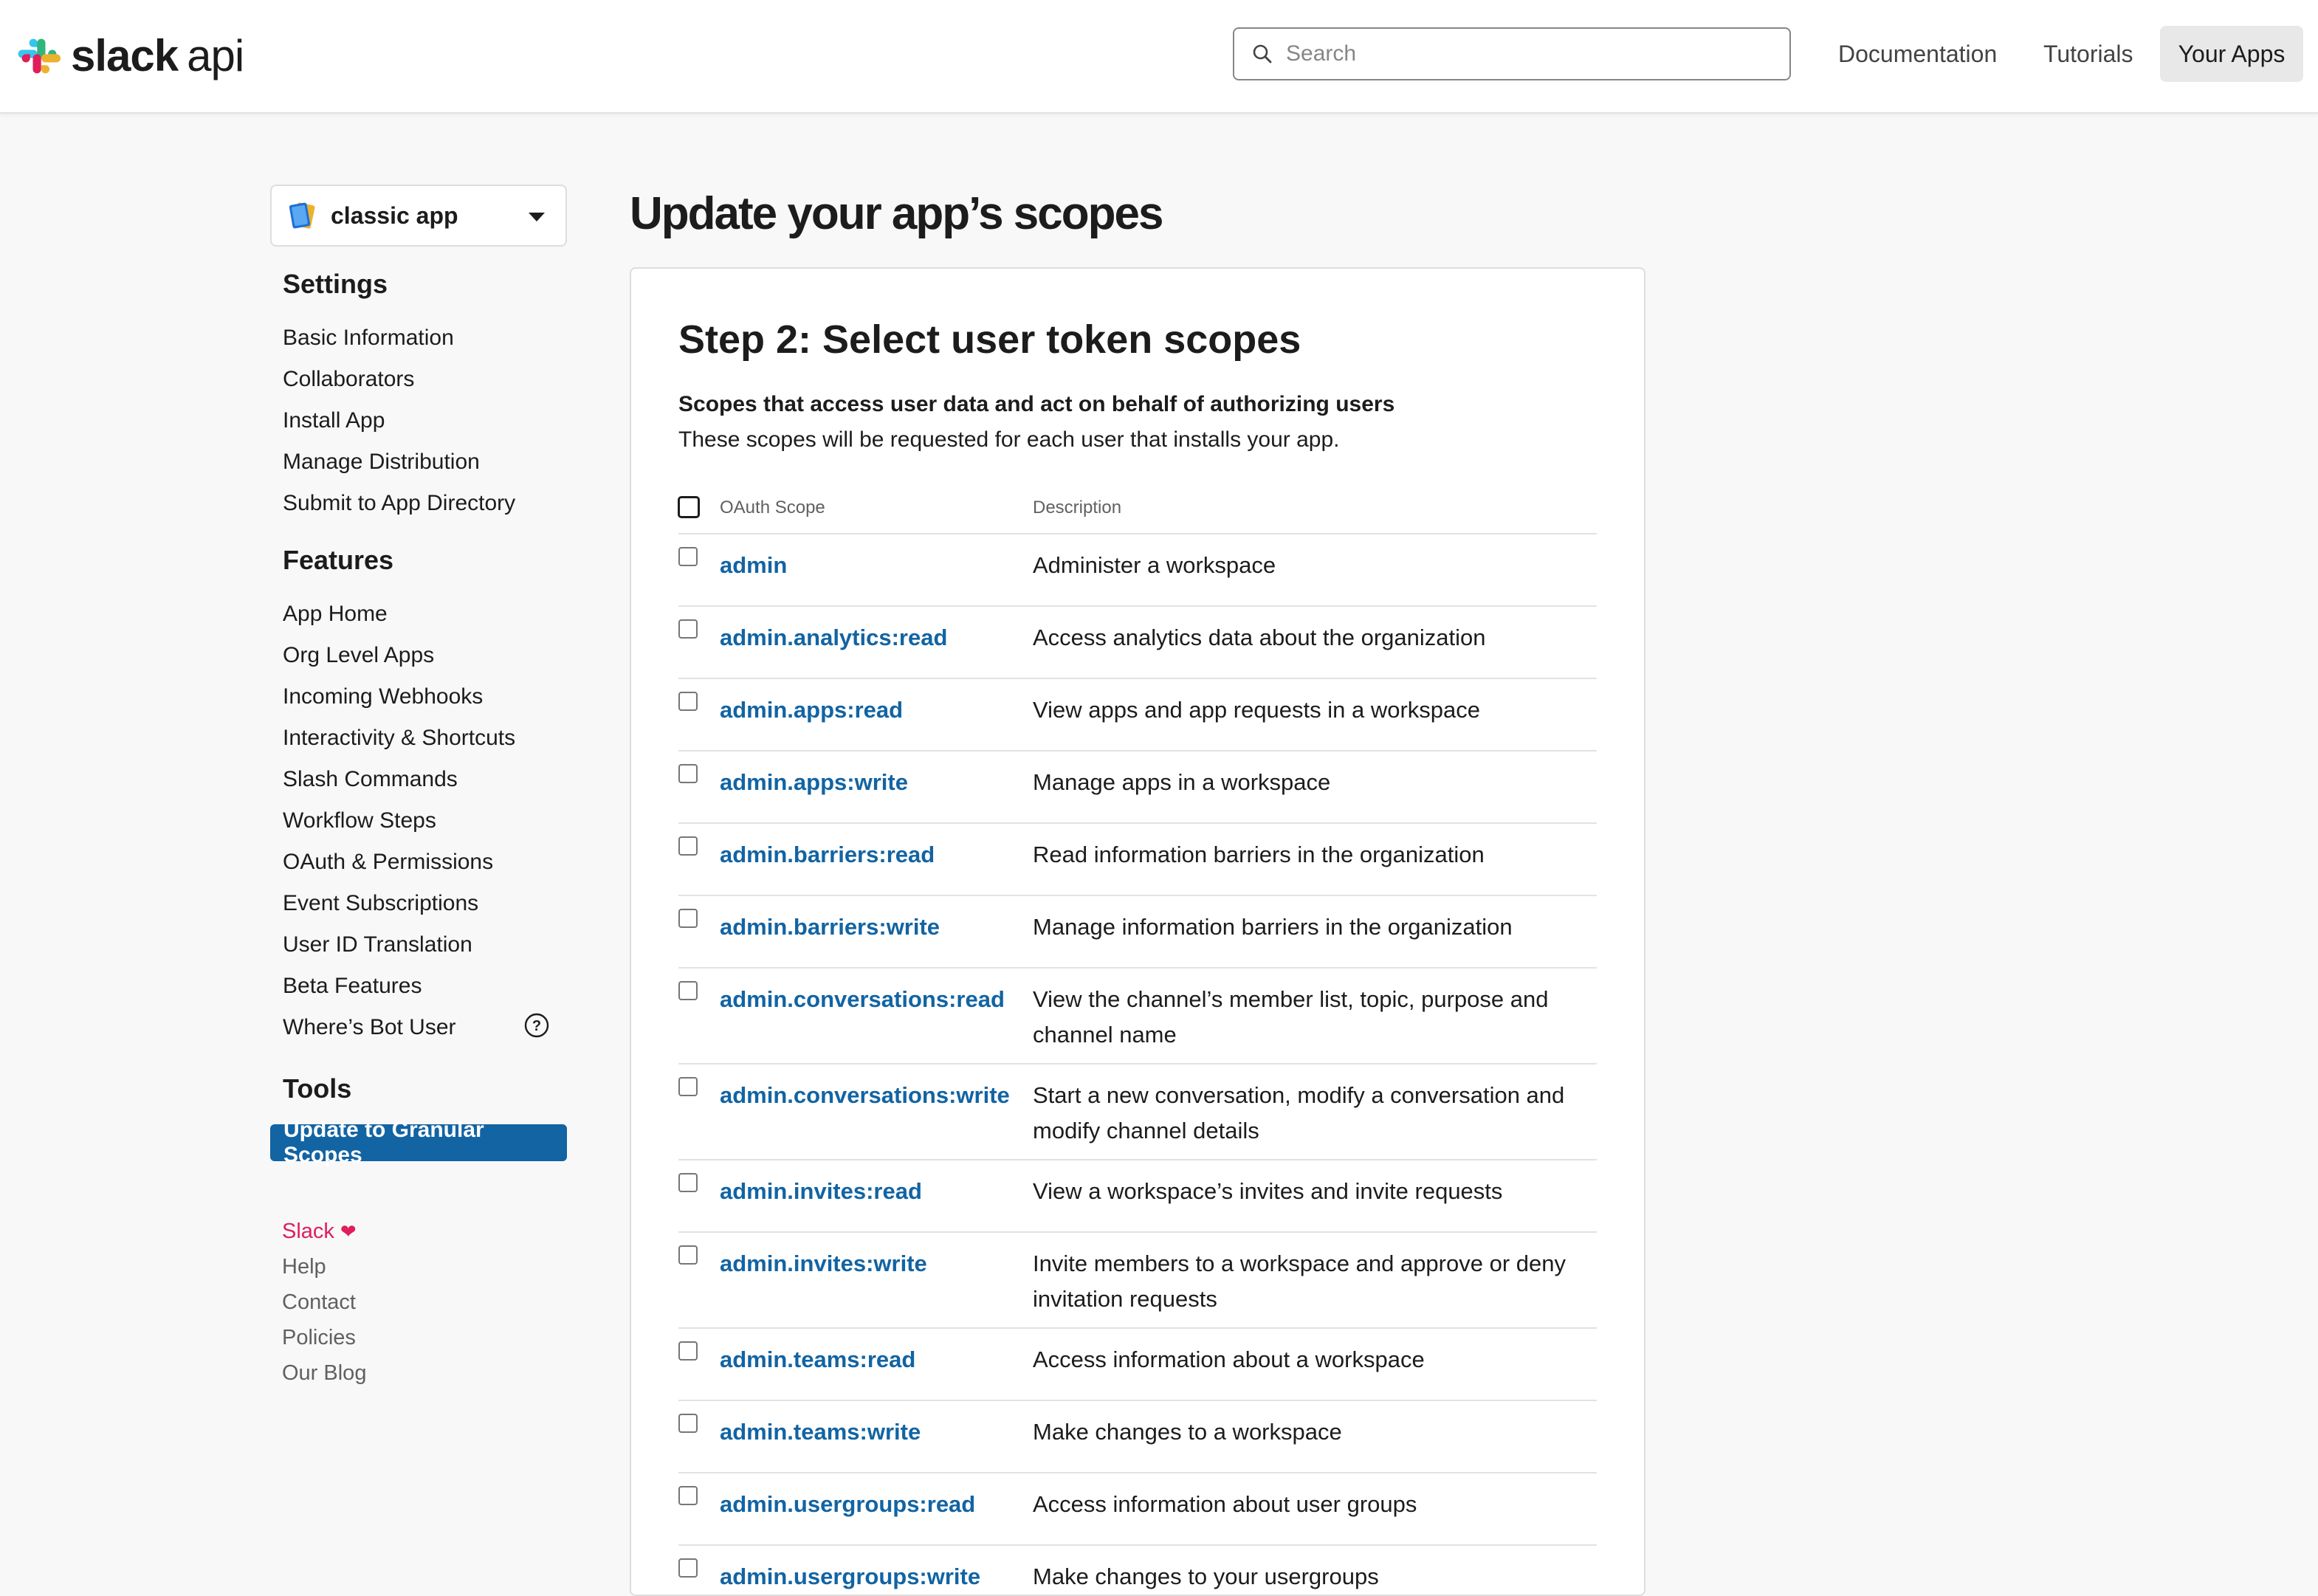  I want to click on slack-logo-icon, so click(39, 56).